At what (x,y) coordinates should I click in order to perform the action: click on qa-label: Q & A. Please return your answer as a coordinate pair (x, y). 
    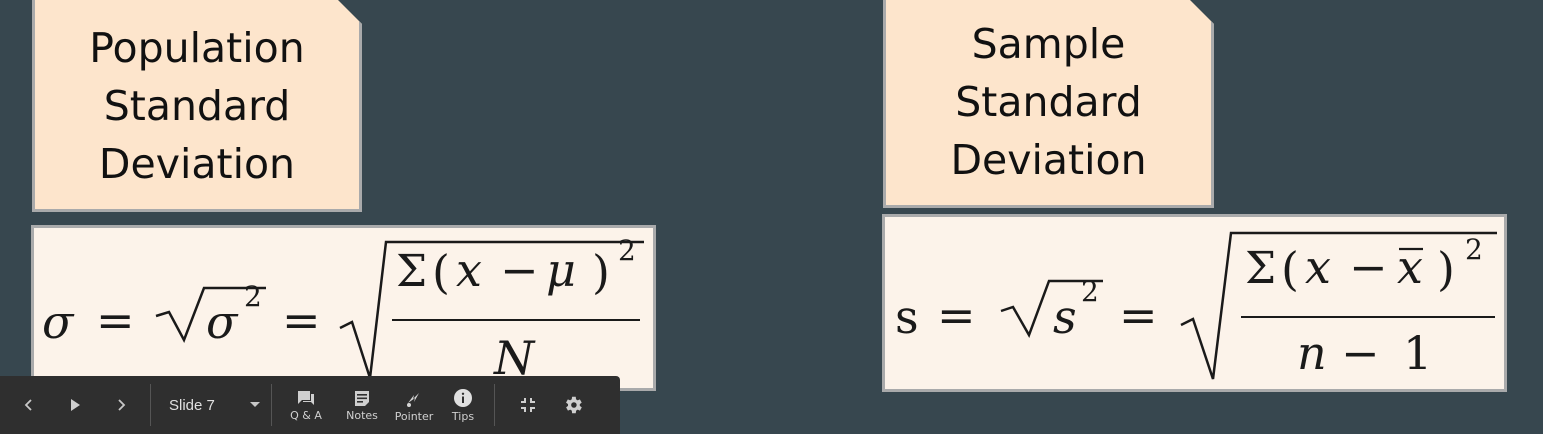
    Looking at the image, I should click on (306, 415).